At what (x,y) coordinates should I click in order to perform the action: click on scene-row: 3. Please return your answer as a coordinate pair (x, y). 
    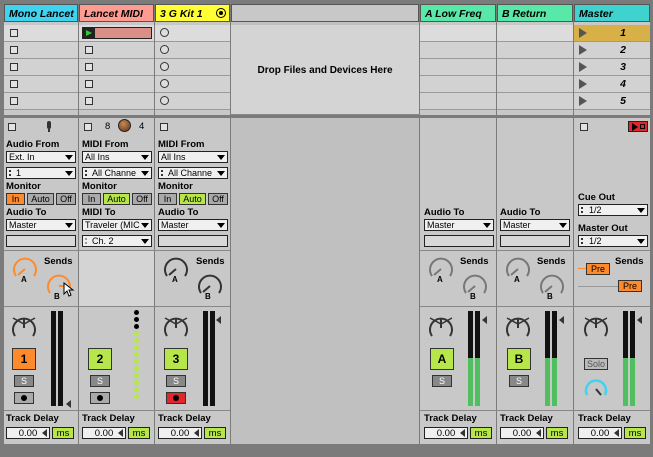
    Looking at the image, I should click on (612, 67).